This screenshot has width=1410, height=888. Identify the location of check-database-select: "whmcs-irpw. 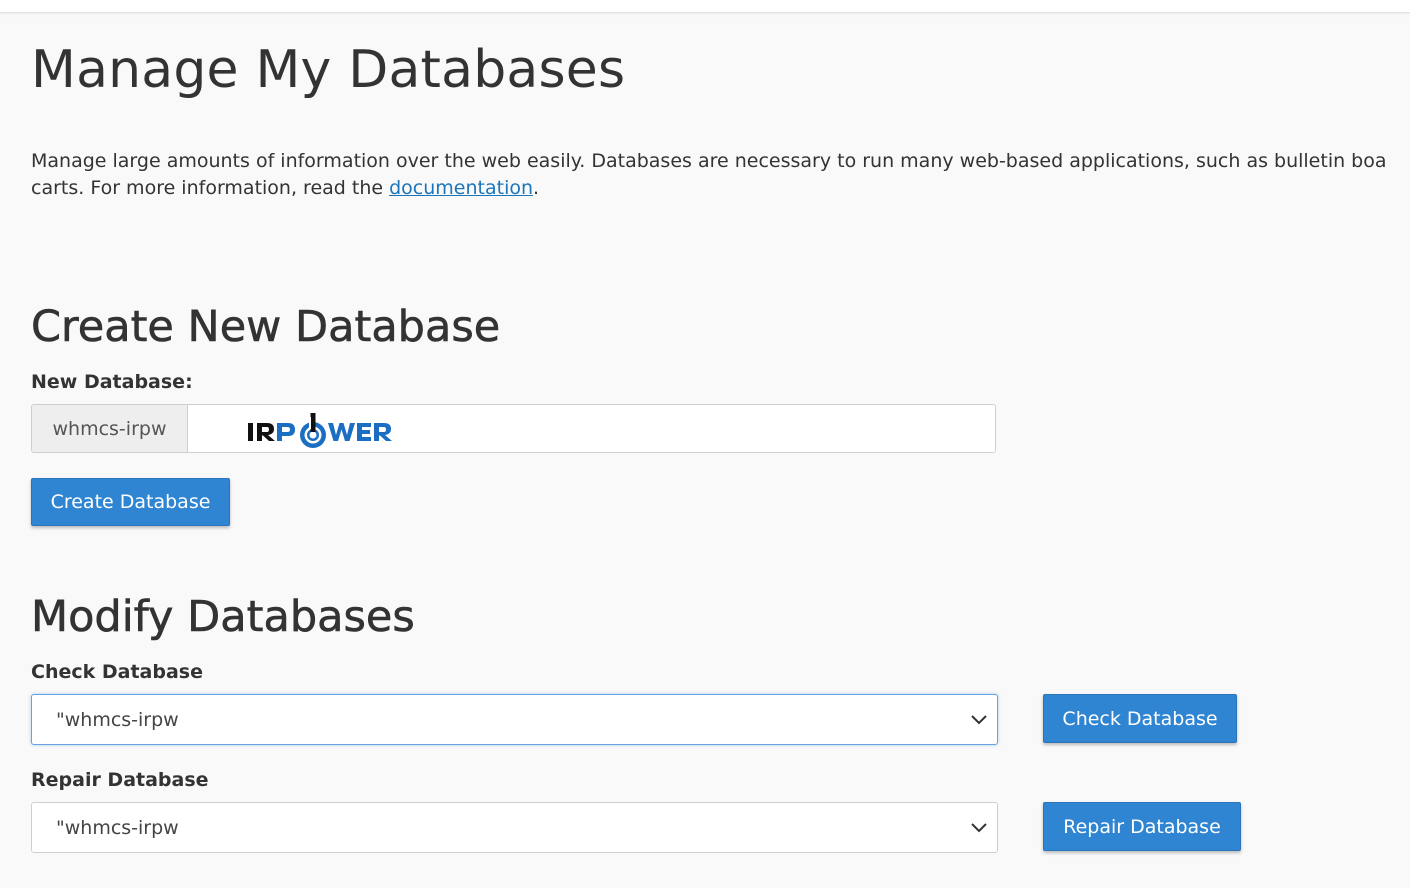
(514, 719).